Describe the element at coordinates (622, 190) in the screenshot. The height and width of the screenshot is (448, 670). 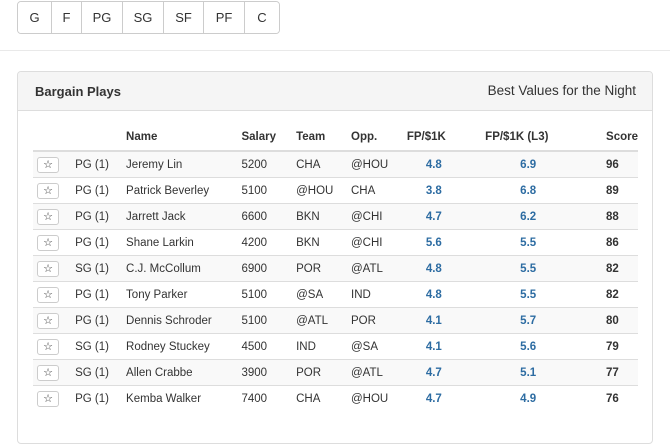
I see `player-score: 89` at that location.